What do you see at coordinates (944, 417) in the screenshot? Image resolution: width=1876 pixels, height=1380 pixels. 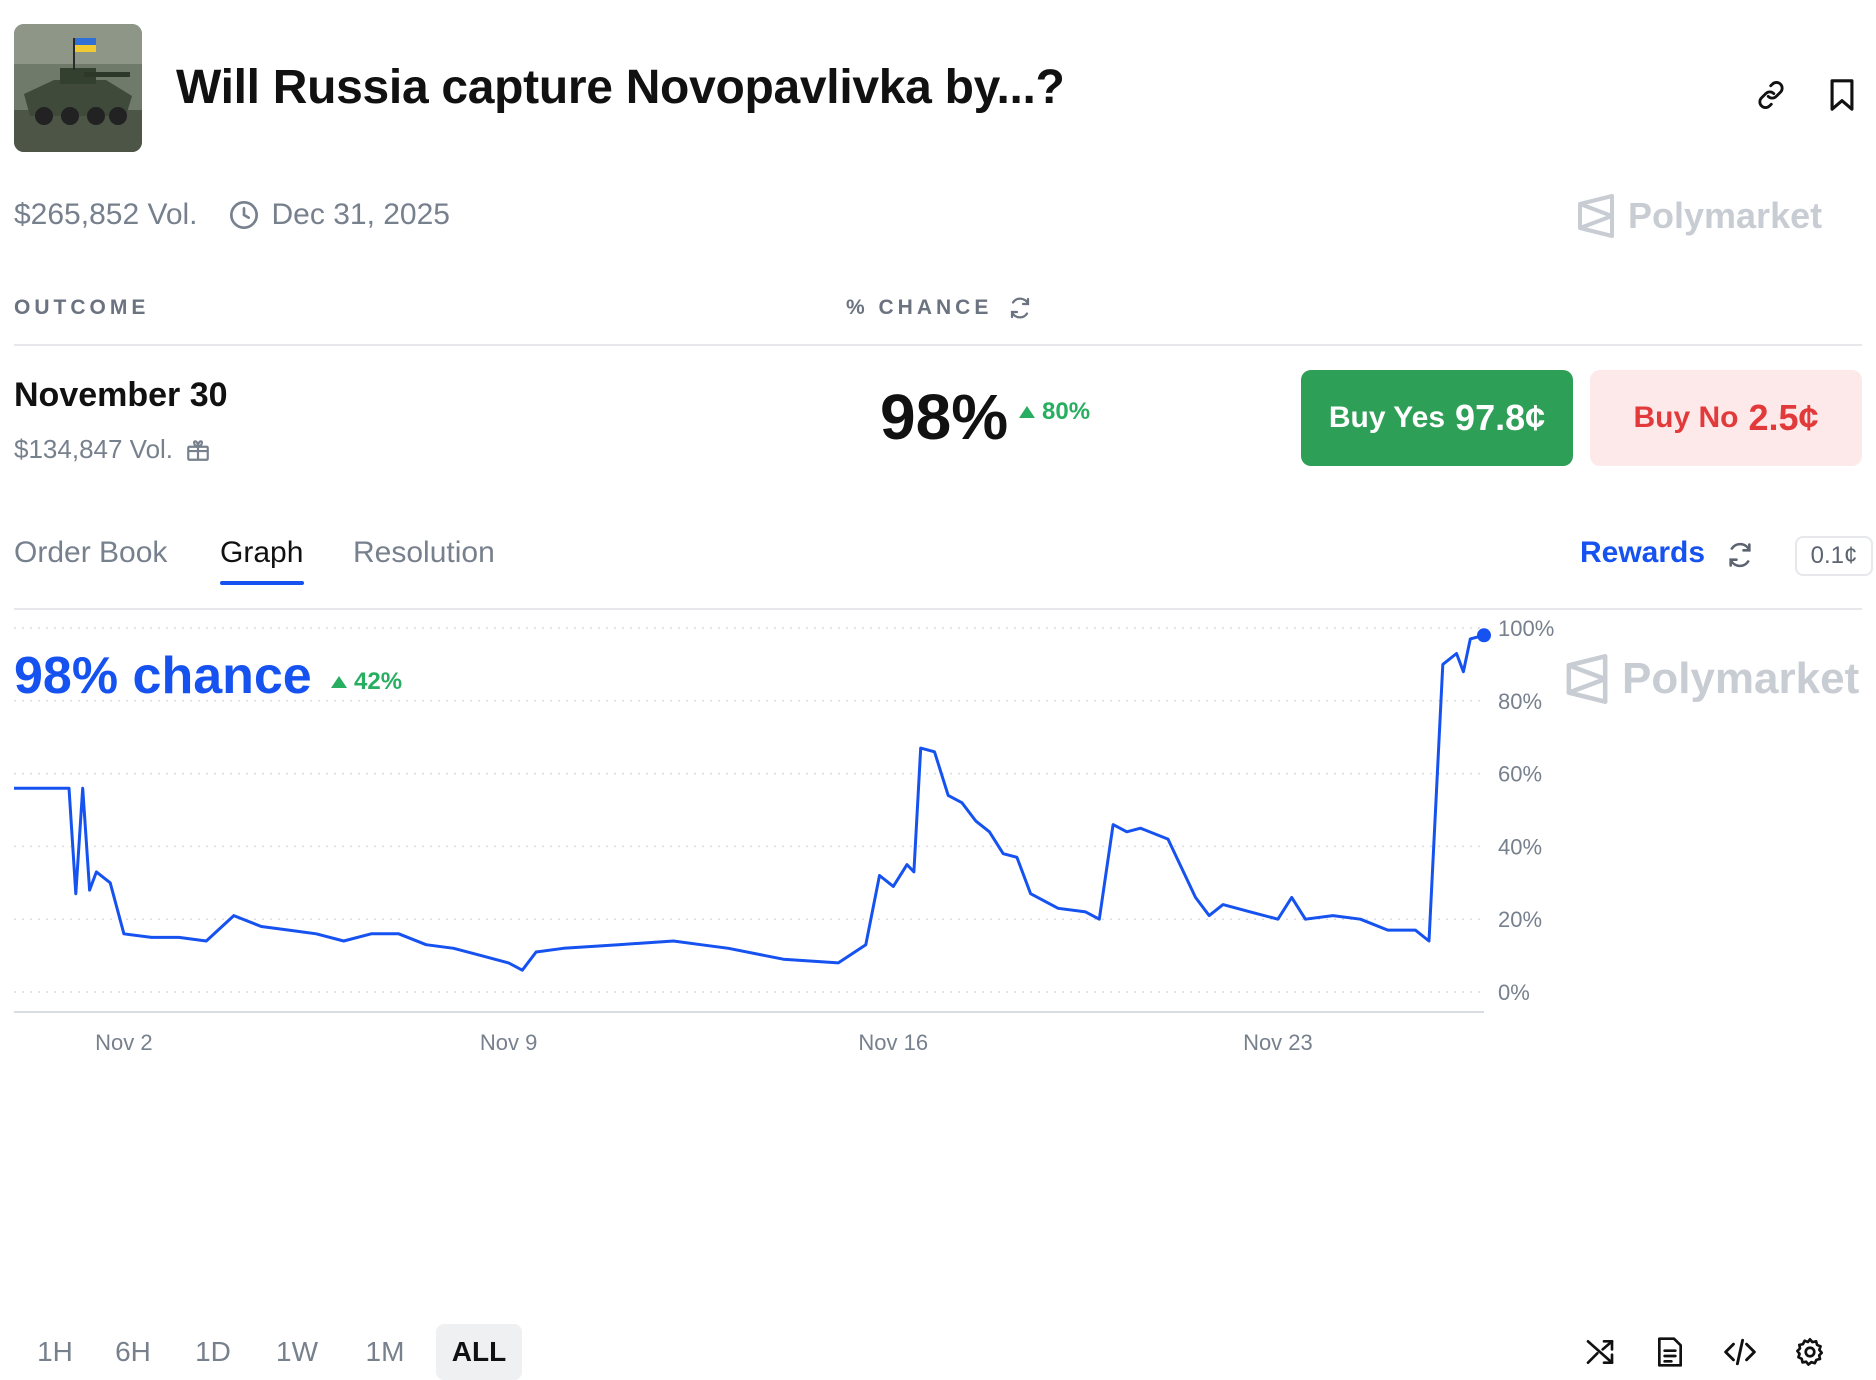 I see `outcome-chance: 98%` at bounding box center [944, 417].